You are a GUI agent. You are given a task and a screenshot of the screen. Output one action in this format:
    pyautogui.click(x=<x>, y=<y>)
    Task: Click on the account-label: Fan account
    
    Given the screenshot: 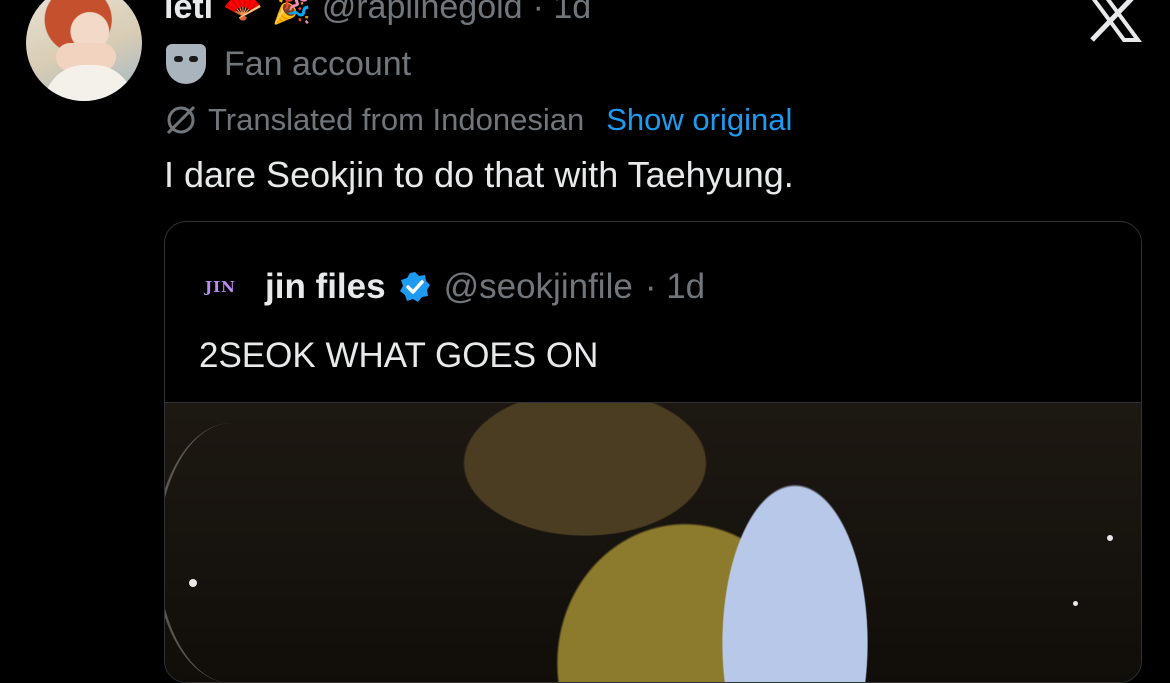 What is the action you would take?
    pyautogui.click(x=318, y=63)
    